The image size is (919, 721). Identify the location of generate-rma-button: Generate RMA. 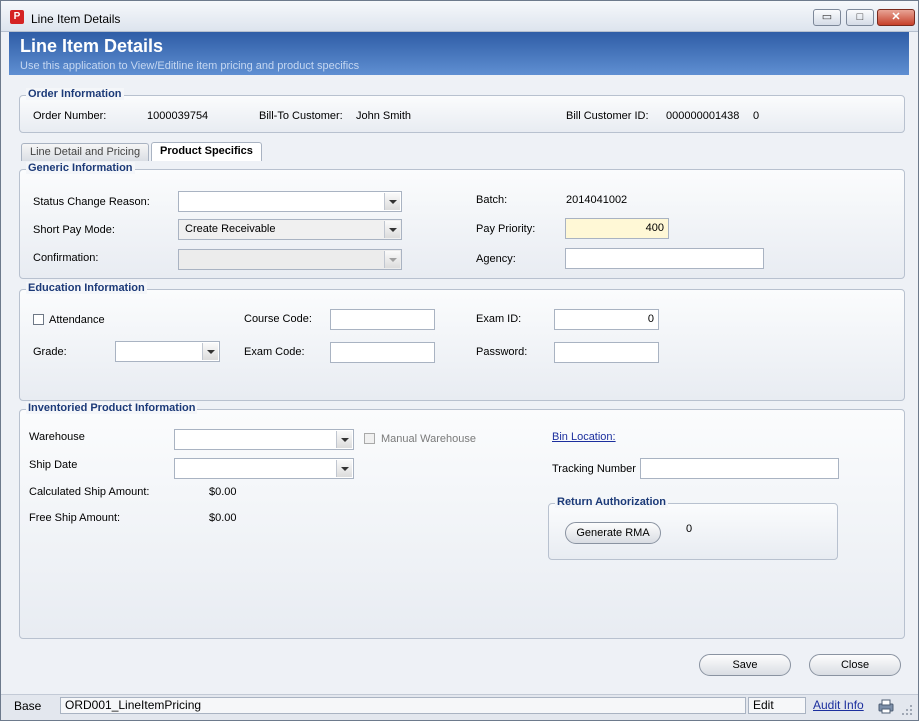
(613, 533).